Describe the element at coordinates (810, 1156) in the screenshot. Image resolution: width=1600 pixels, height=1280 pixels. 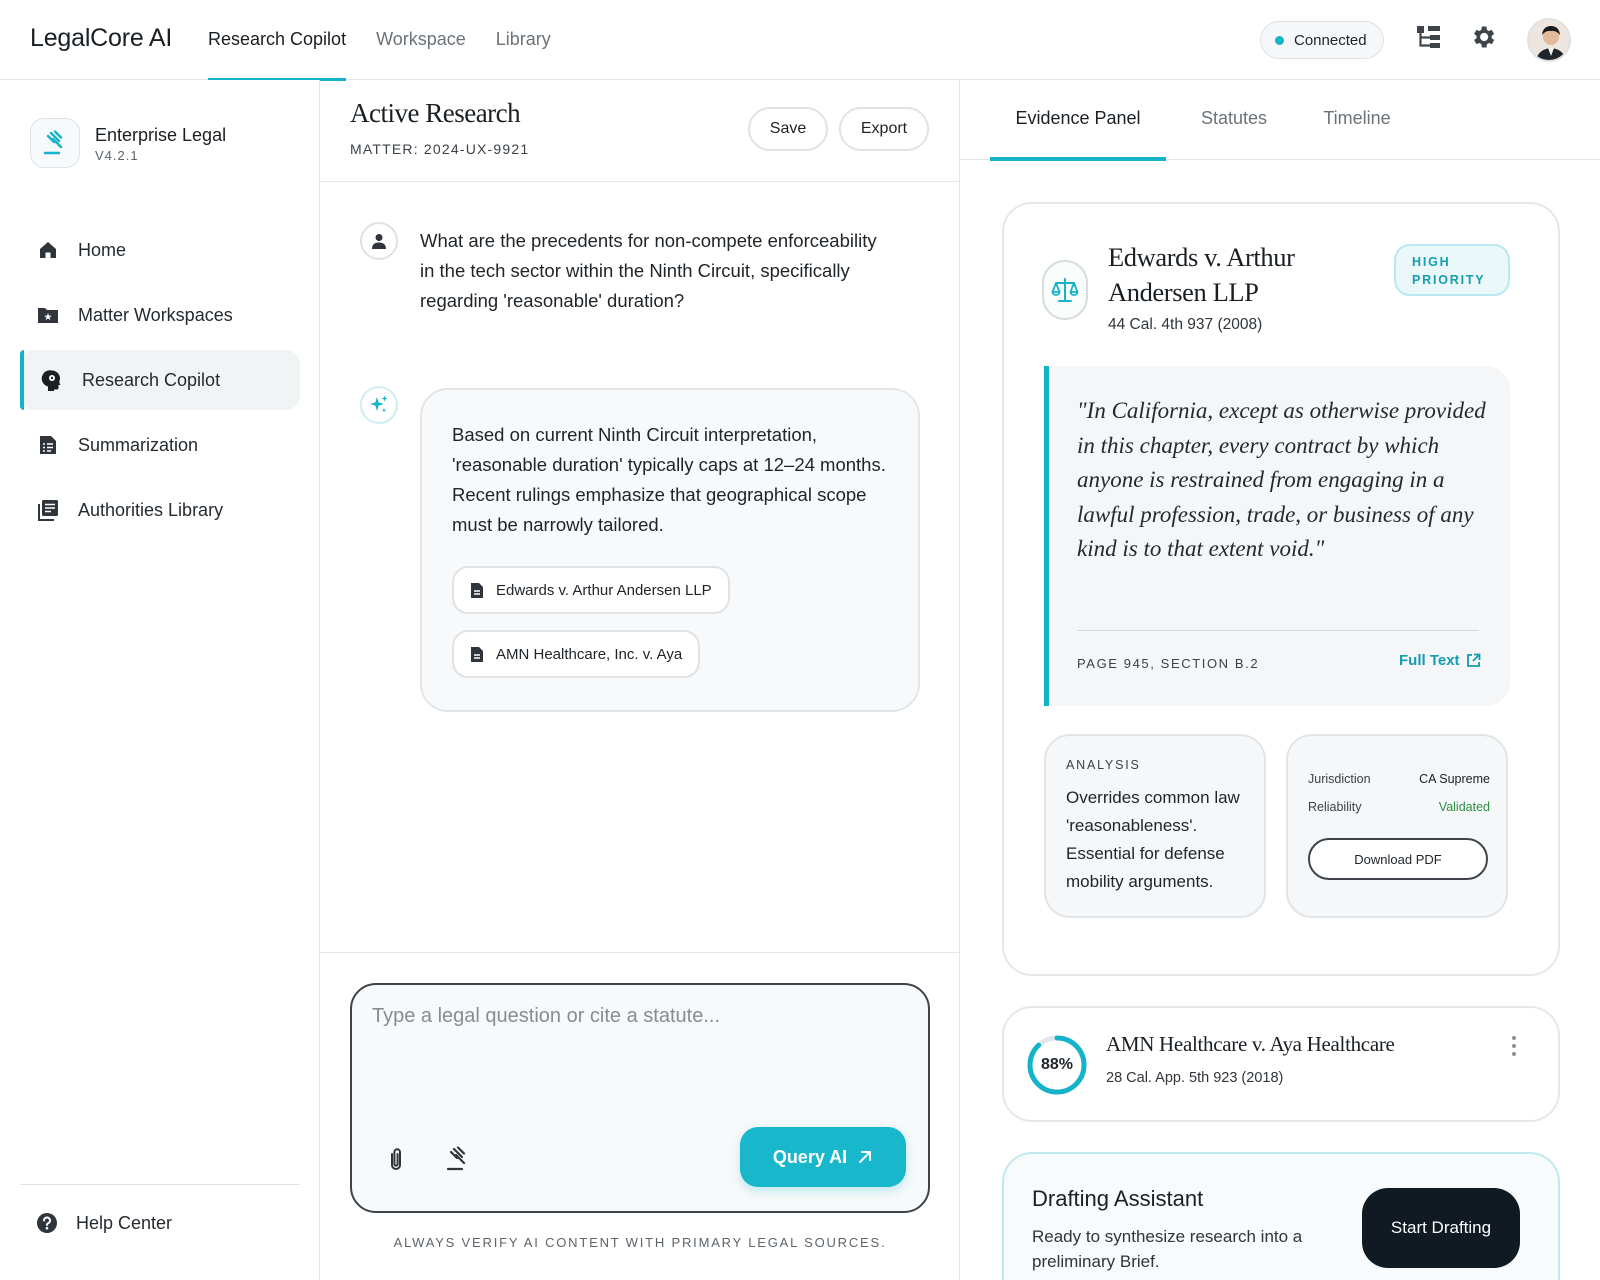
I see `query-ai-label: Query AI` at that location.